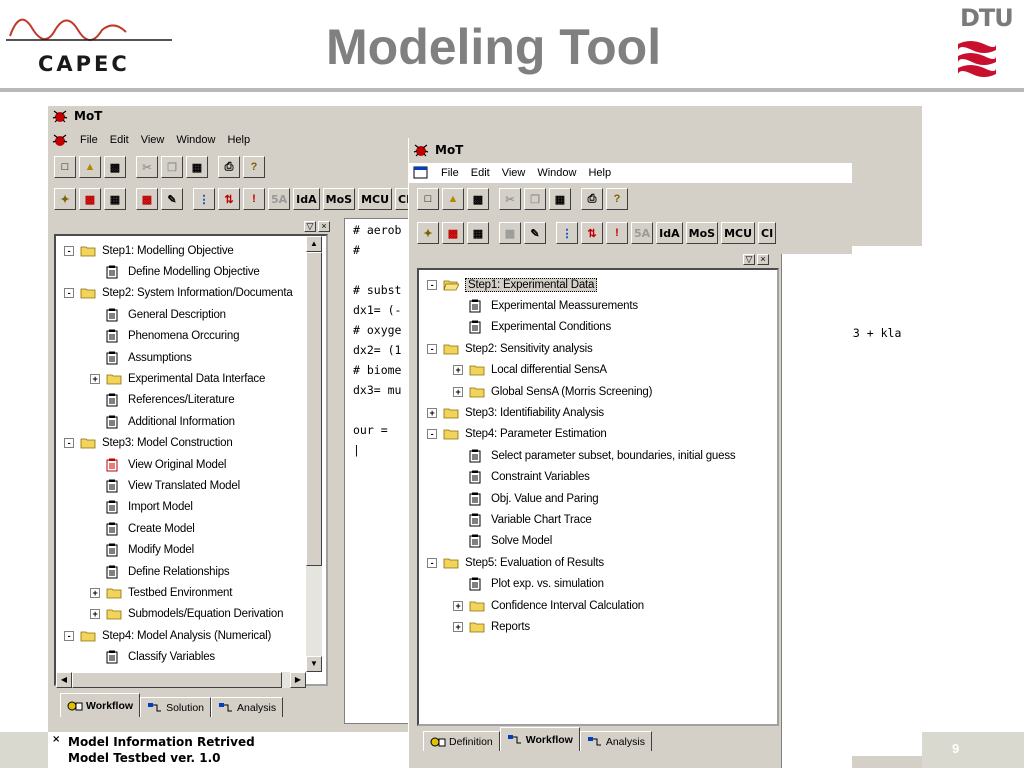 This screenshot has height=768, width=1024. I want to click on scroll-right-button: ▶, so click(298, 680).